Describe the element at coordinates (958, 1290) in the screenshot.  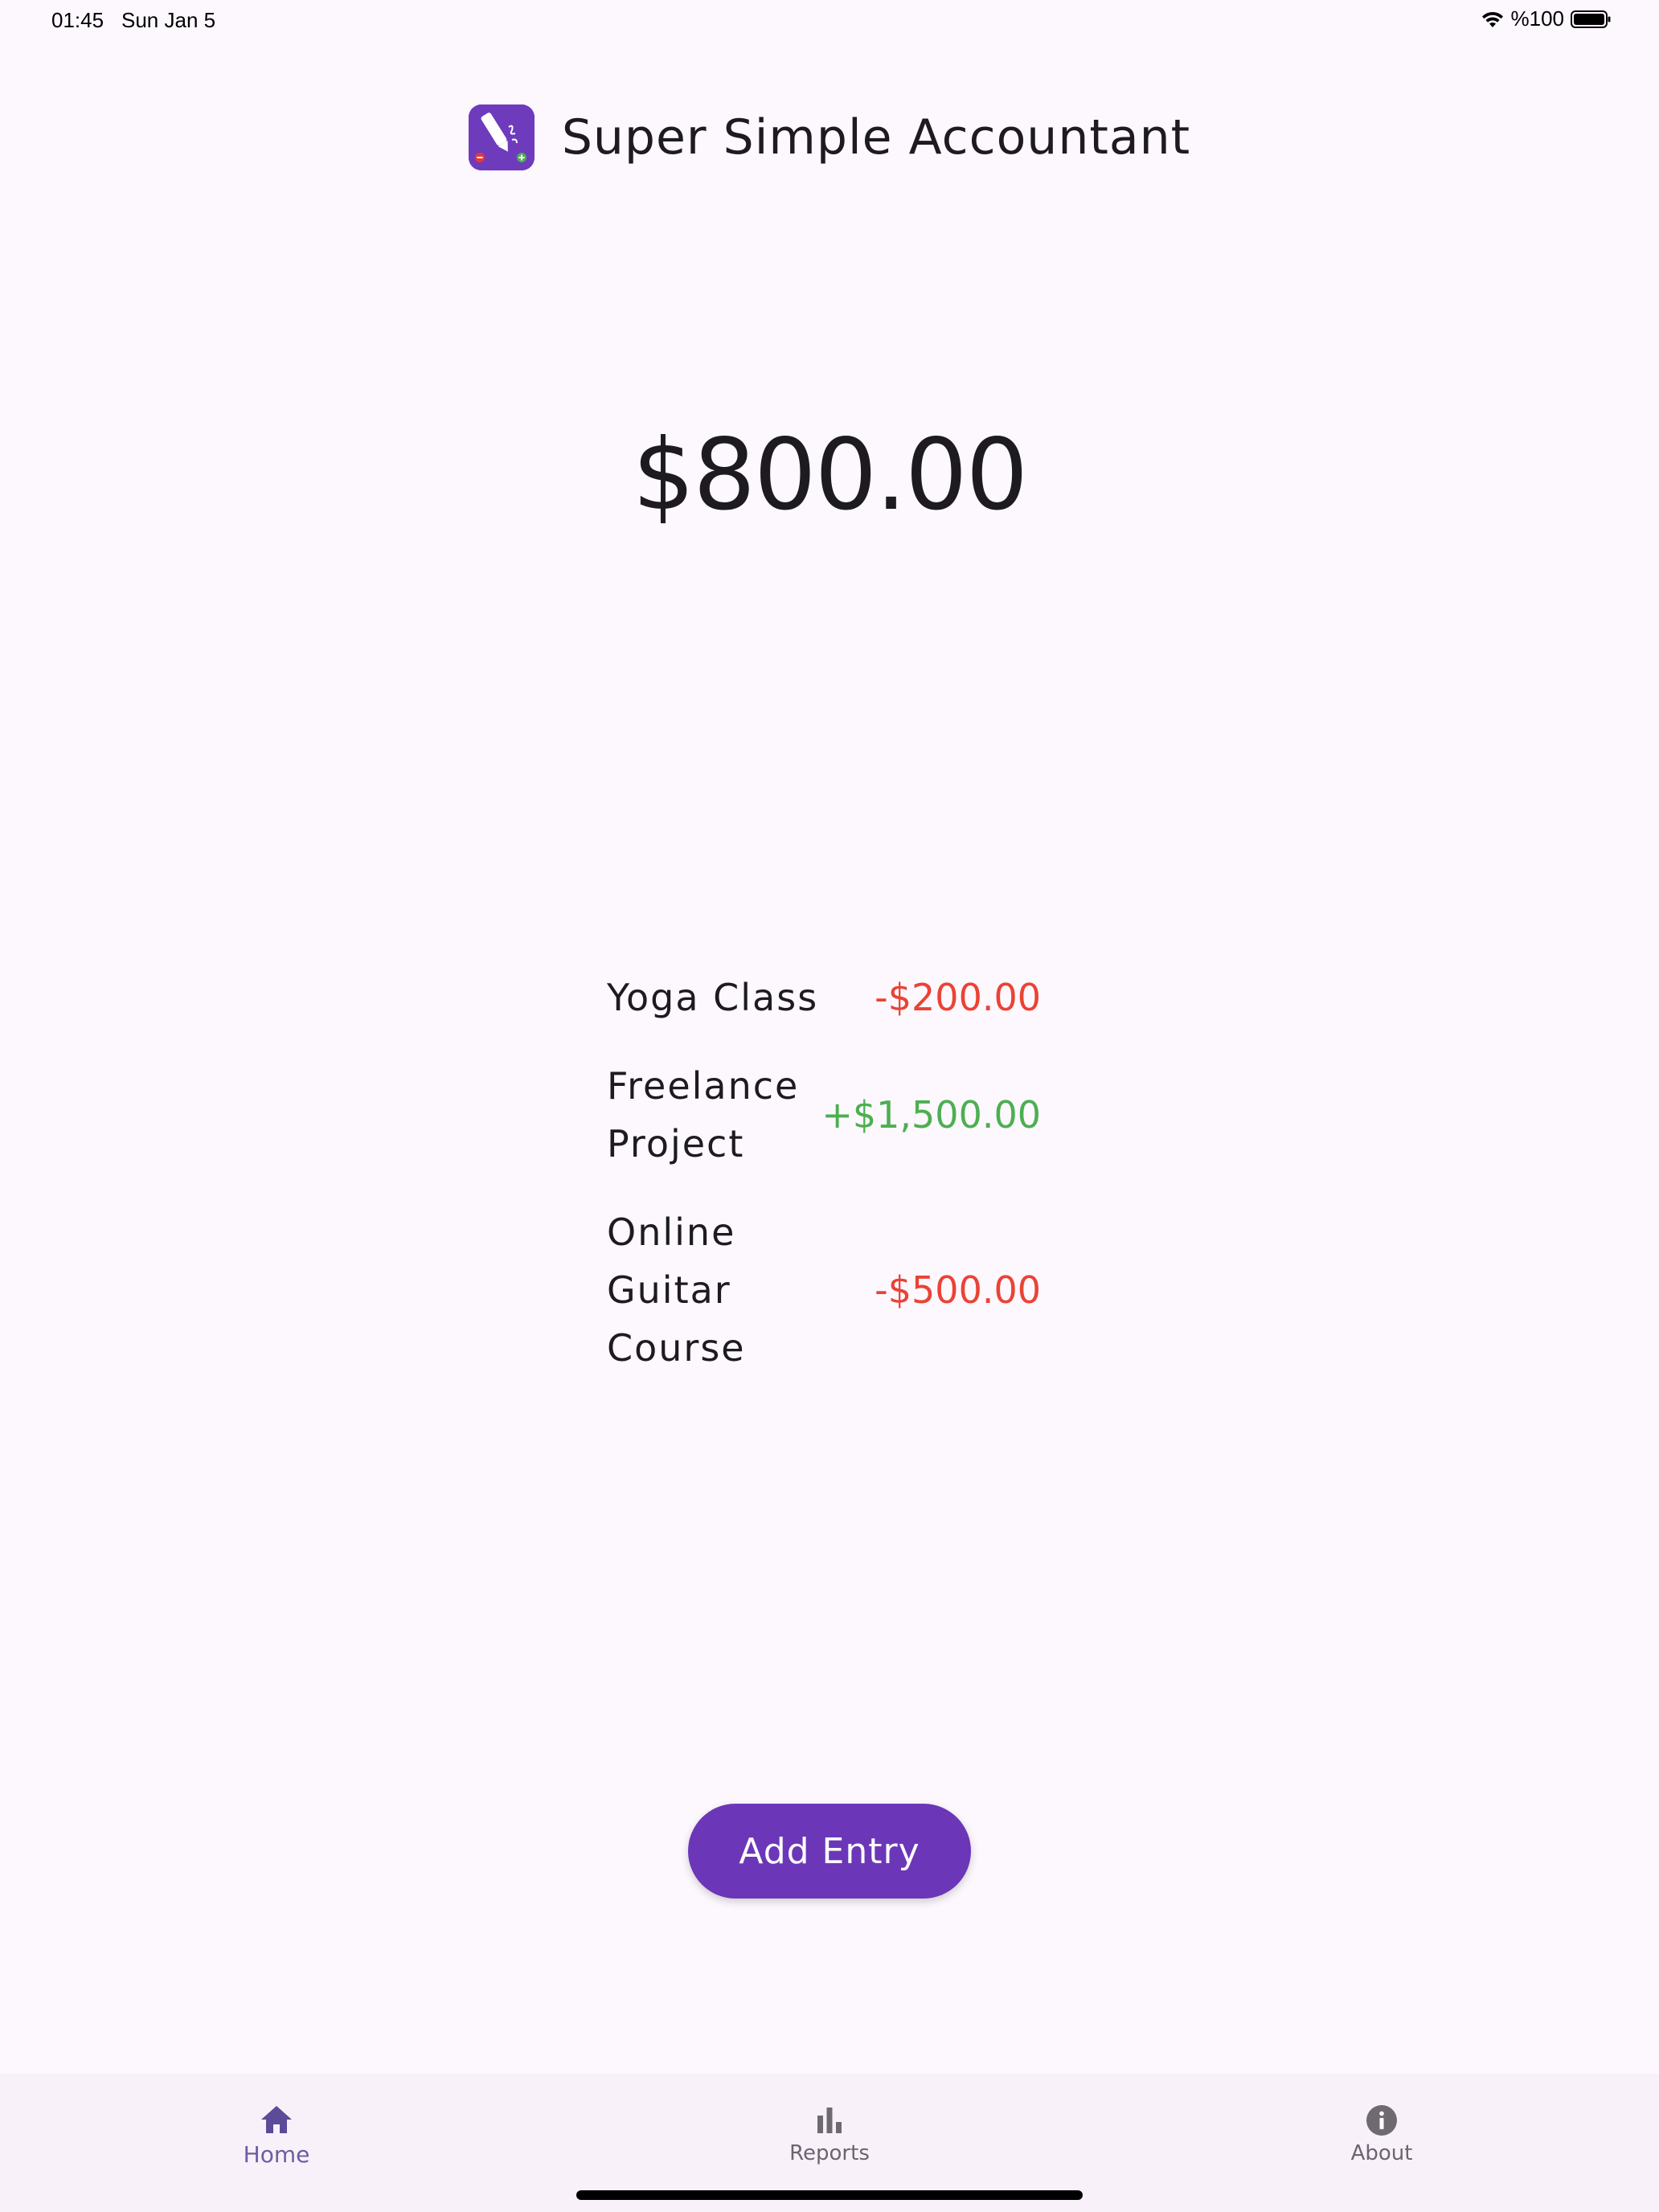
I see `entry-amount: -$500.00` at that location.